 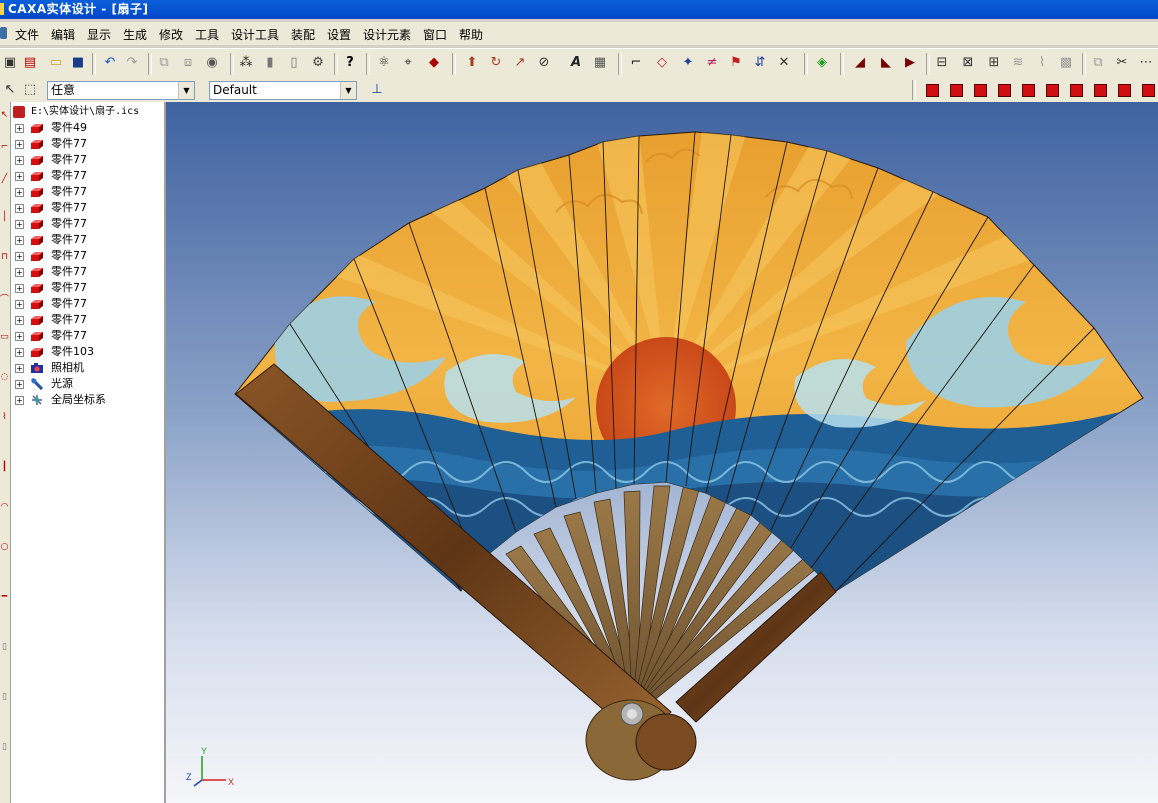 What do you see at coordinates (384, 63) in the screenshot?
I see `catalog-icon: ⚛` at bounding box center [384, 63].